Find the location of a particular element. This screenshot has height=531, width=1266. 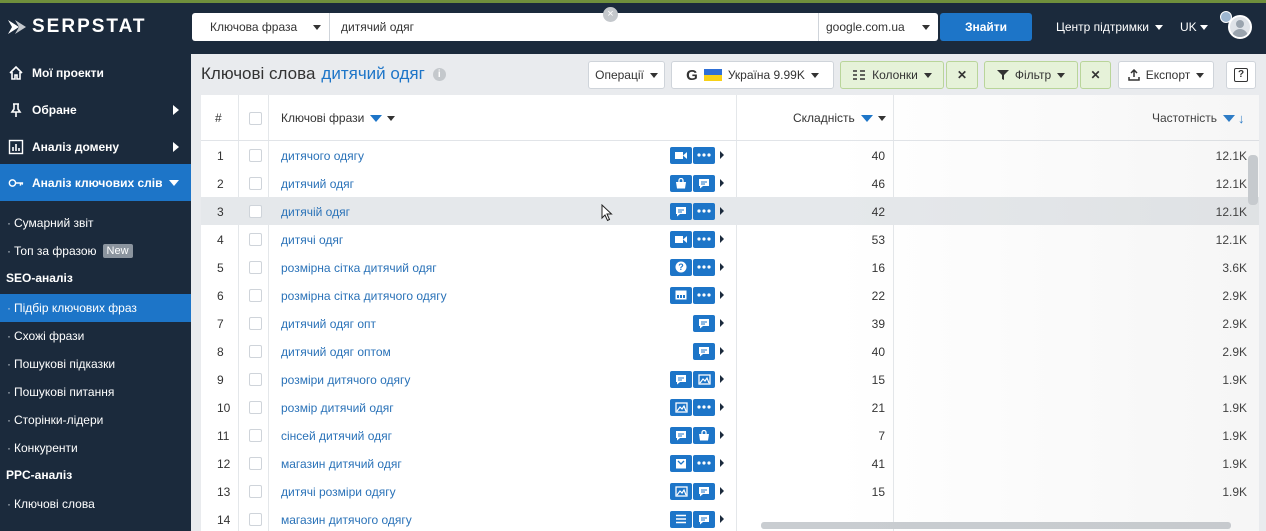

sidebar-item-competitors: Конкуренти is located at coordinates (95, 448).